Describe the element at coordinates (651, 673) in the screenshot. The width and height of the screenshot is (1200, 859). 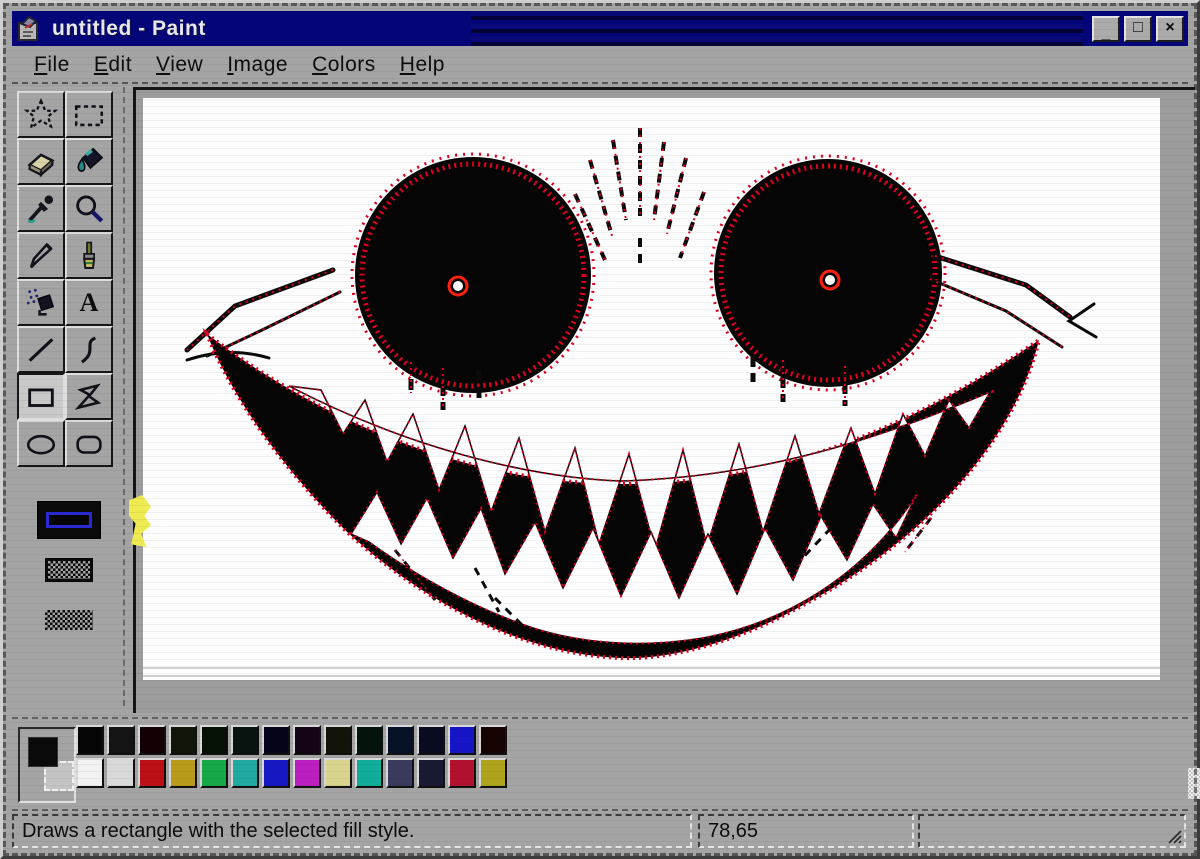
I see `canvas-edge-glitch` at that location.